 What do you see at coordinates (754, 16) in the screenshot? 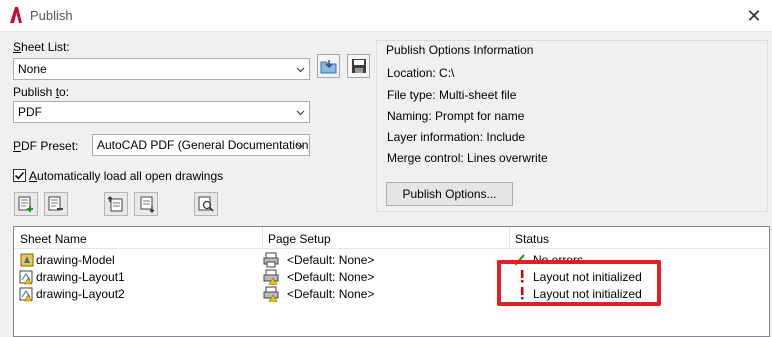
I see `close-button: ✕` at bounding box center [754, 16].